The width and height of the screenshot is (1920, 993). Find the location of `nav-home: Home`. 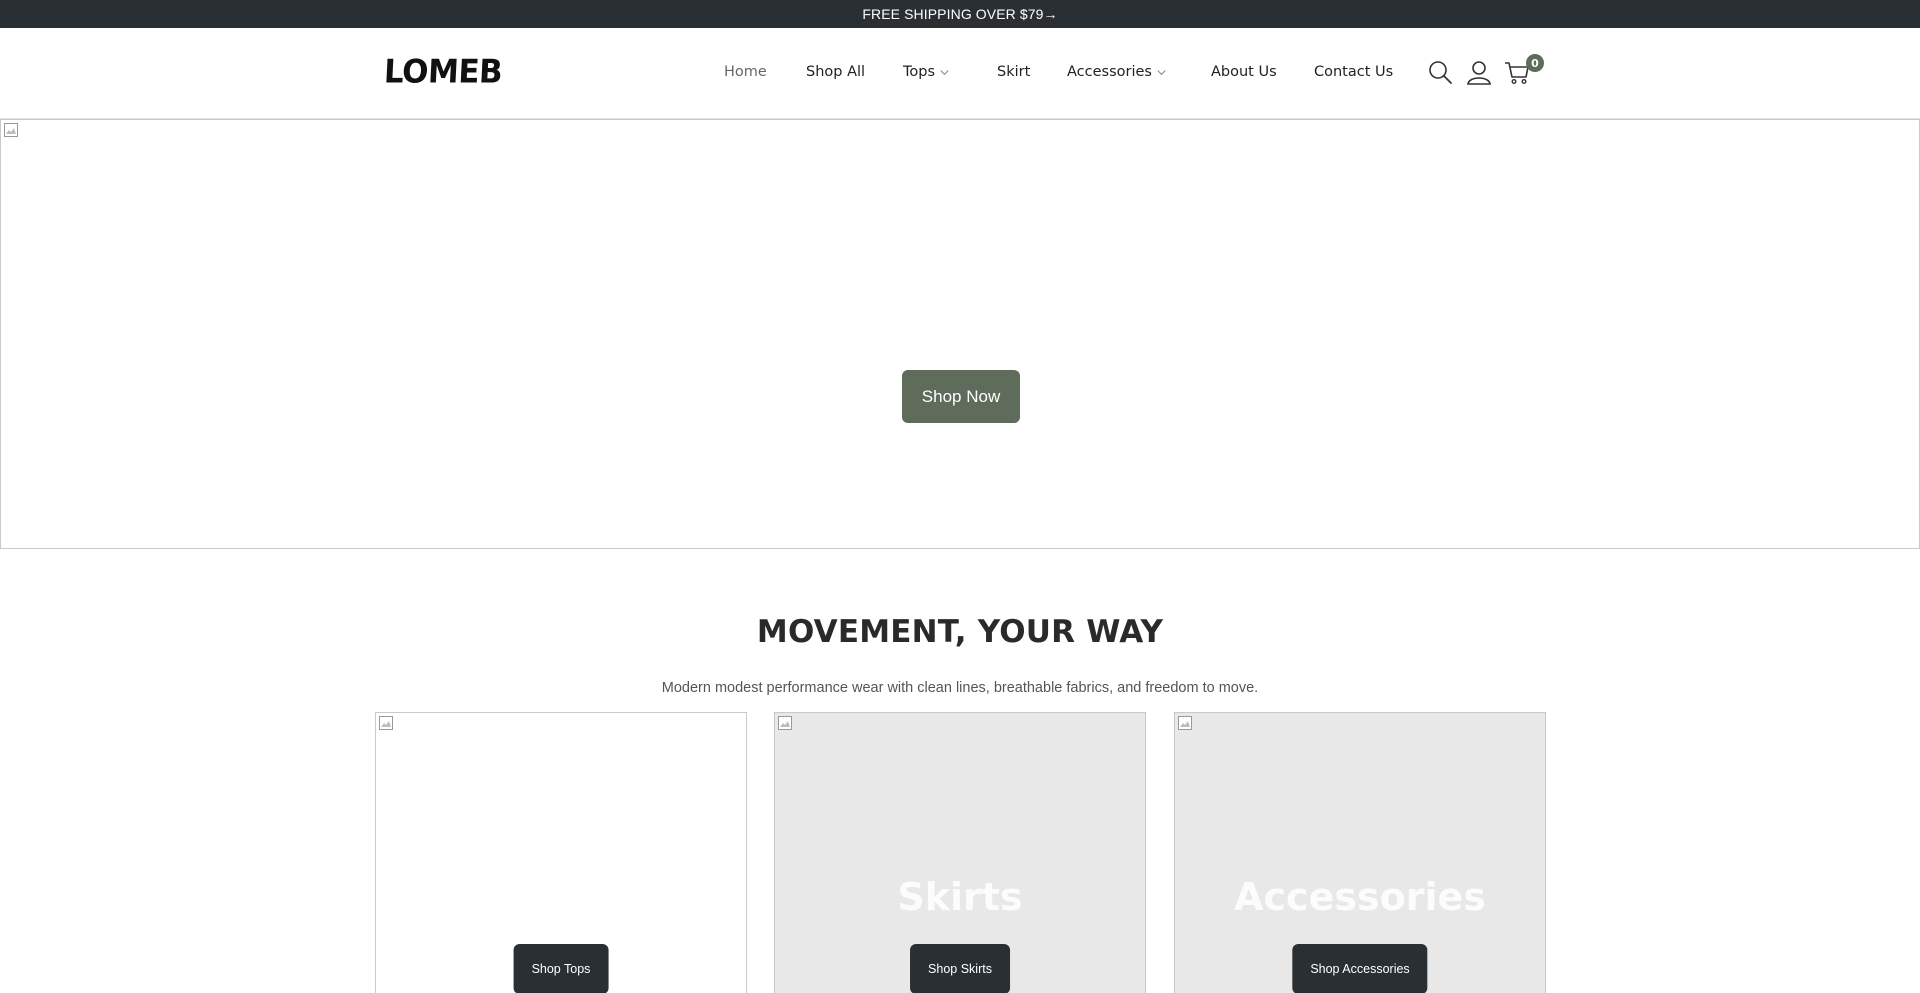

nav-home: Home is located at coordinates (745, 72).